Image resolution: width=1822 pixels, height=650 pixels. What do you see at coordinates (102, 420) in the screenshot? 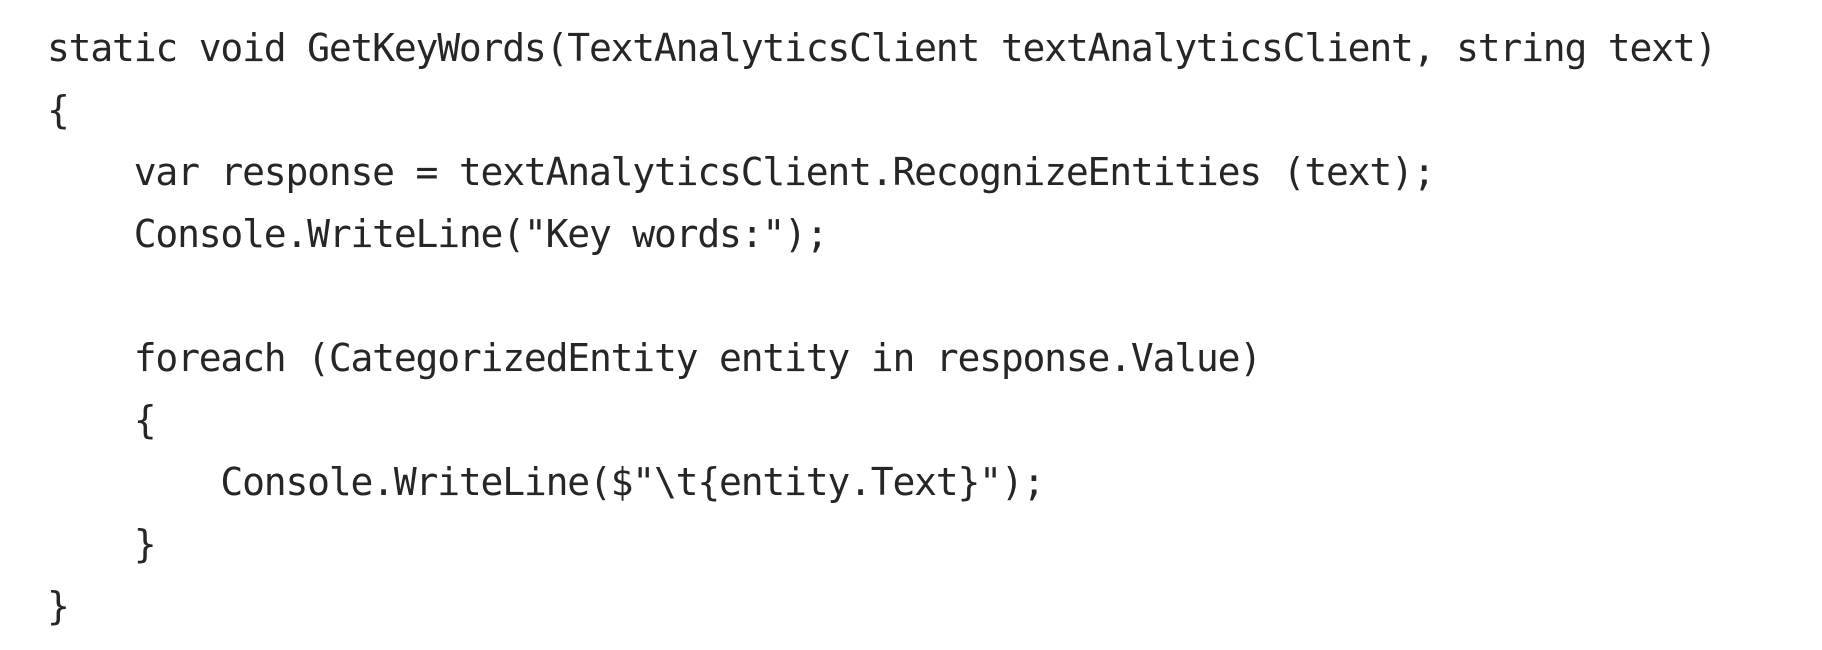
I see `code-line-7: {` at bounding box center [102, 420].